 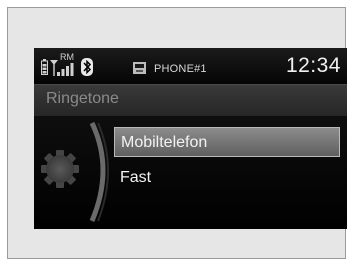 What do you see at coordinates (62, 68) in the screenshot?
I see `signal-strength-icon` at bounding box center [62, 68].